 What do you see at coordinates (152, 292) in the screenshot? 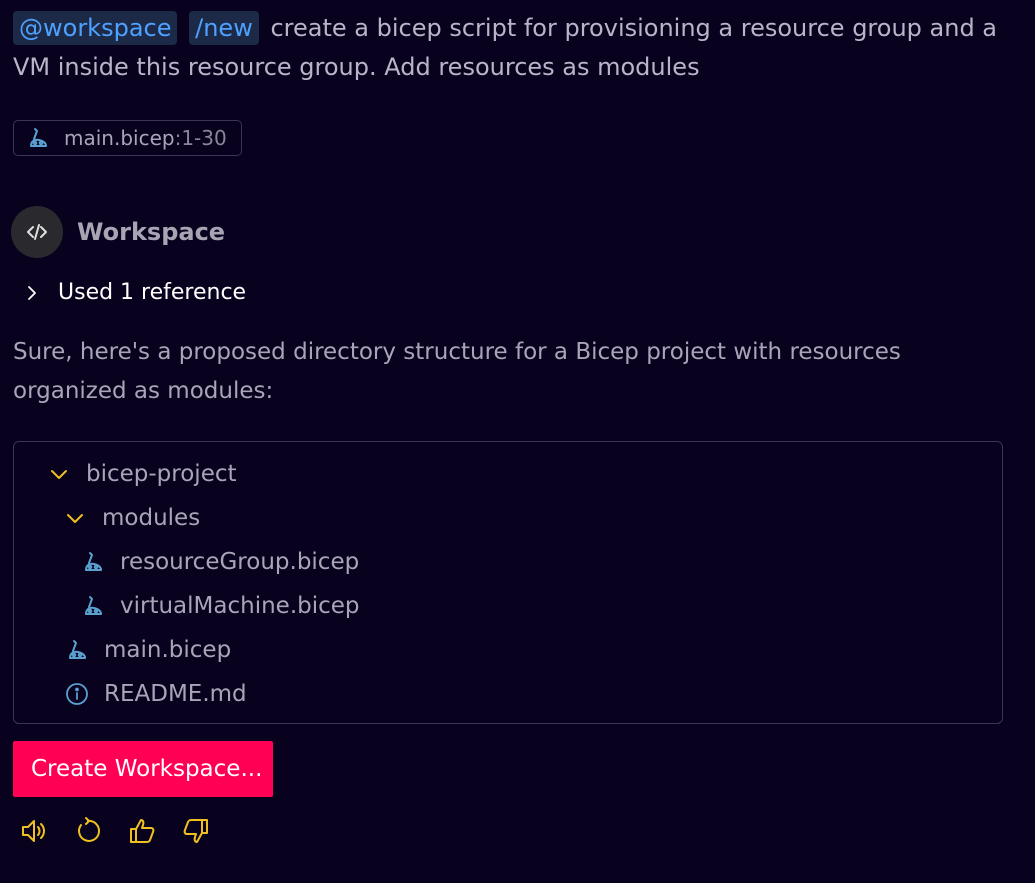
I see `used-references-label: Used 1 reference` at bounding box center [152, 292].